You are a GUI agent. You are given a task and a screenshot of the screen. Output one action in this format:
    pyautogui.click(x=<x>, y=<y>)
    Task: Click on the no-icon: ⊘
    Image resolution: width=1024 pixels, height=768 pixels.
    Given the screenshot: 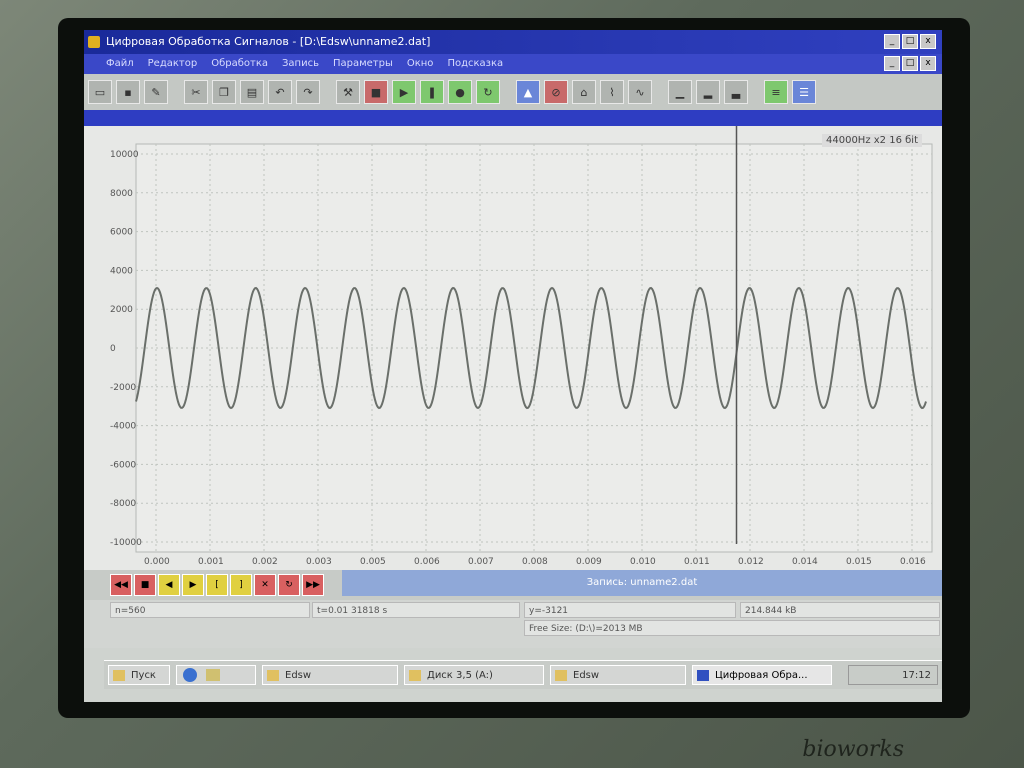 What is the action you would take?
    pyautogui.click(x=556, y=92)
    